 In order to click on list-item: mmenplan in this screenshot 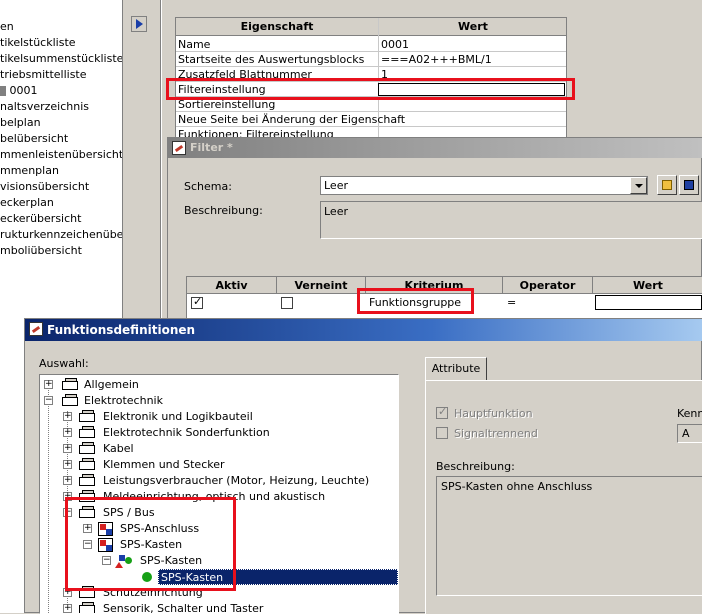, I will do `click(29, 171)`.